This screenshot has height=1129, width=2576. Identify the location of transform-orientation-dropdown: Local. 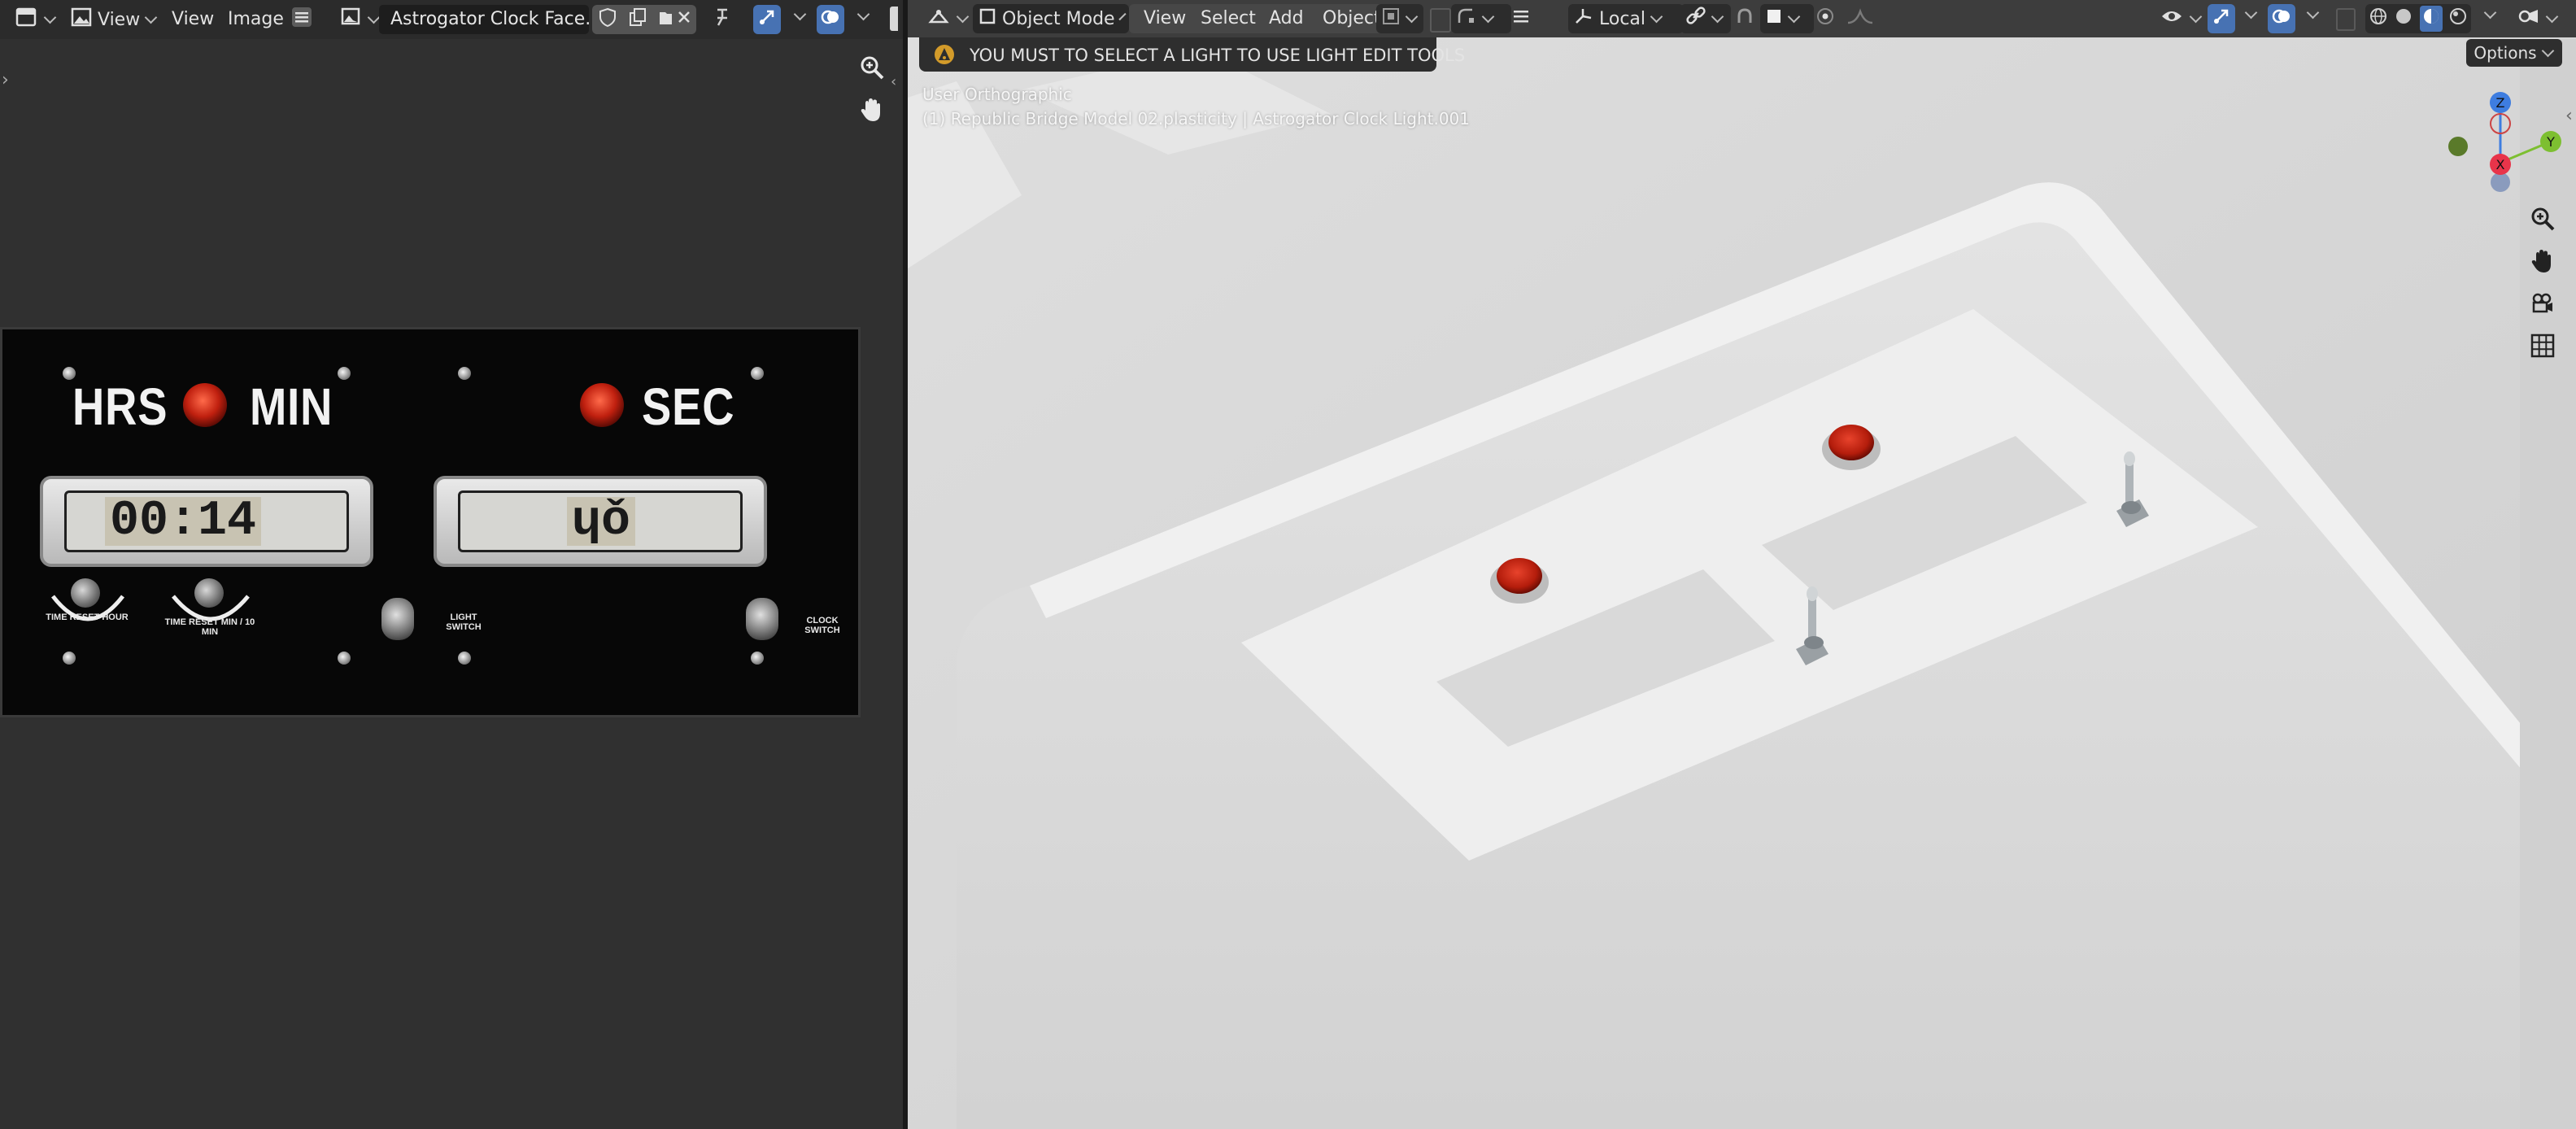
(1626, 18).